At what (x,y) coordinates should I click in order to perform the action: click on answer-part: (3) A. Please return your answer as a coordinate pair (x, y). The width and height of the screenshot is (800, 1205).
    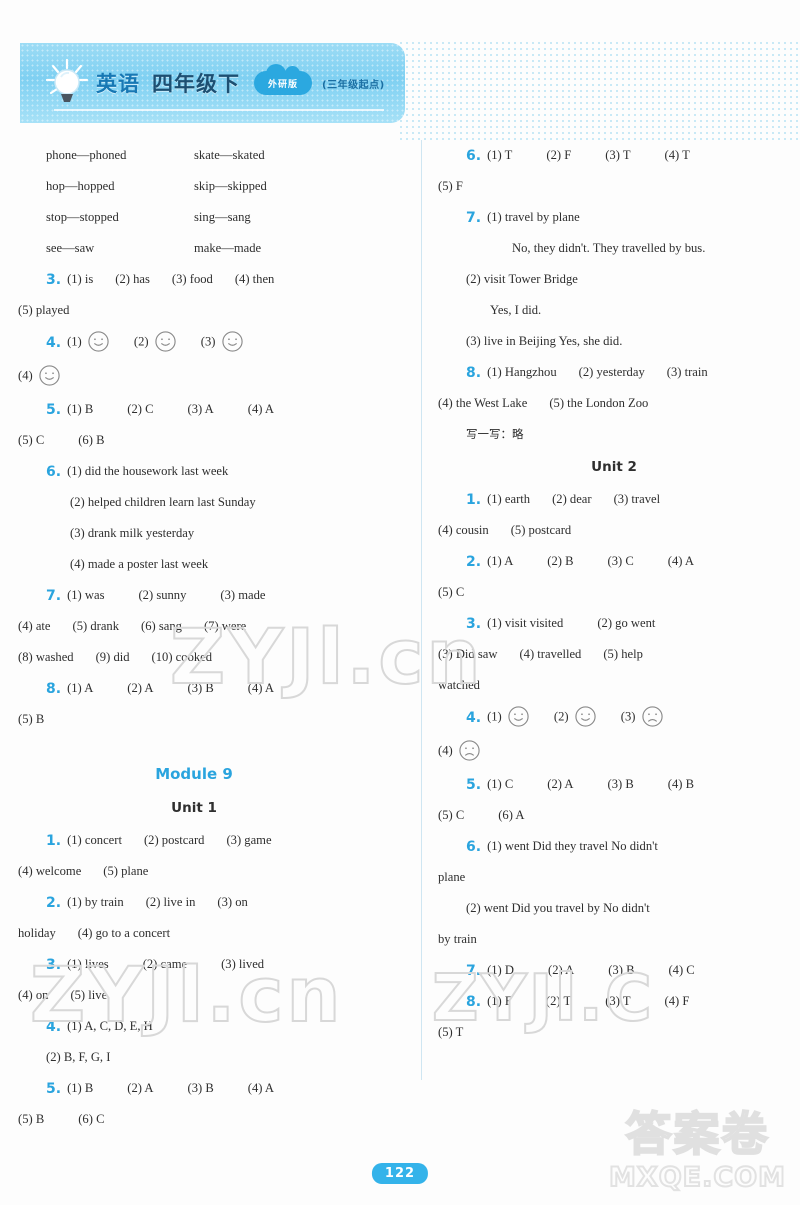
    Looking at the image, I should click on (200, 409).